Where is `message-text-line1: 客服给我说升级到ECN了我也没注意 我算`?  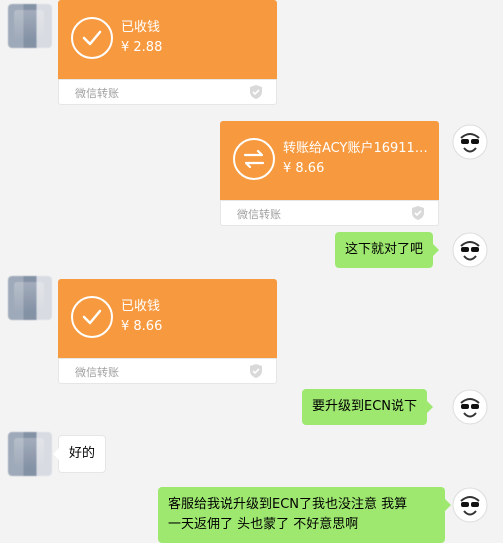 message-text-line1: 客服给我说升级到ECN了我也没注意 我算 is located at coordinates (288, 504).